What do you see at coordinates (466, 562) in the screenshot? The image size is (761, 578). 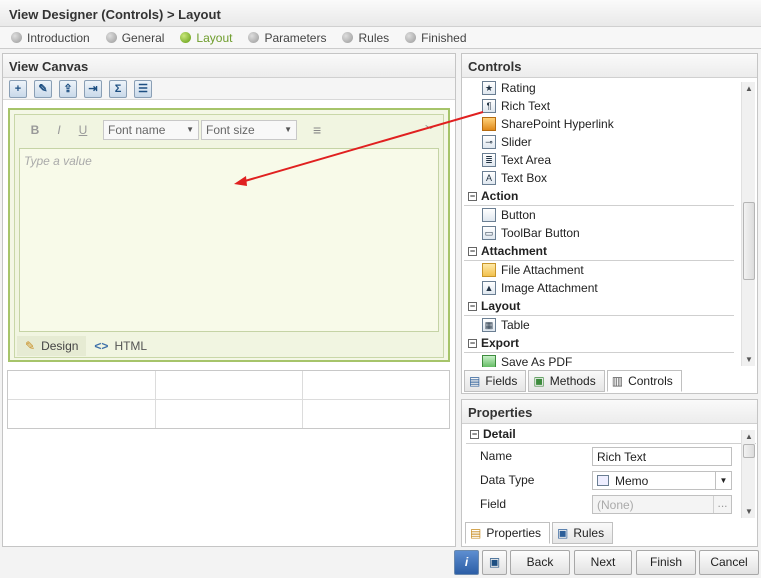 I see `info-icon: i` at bounding box center [466, 562].